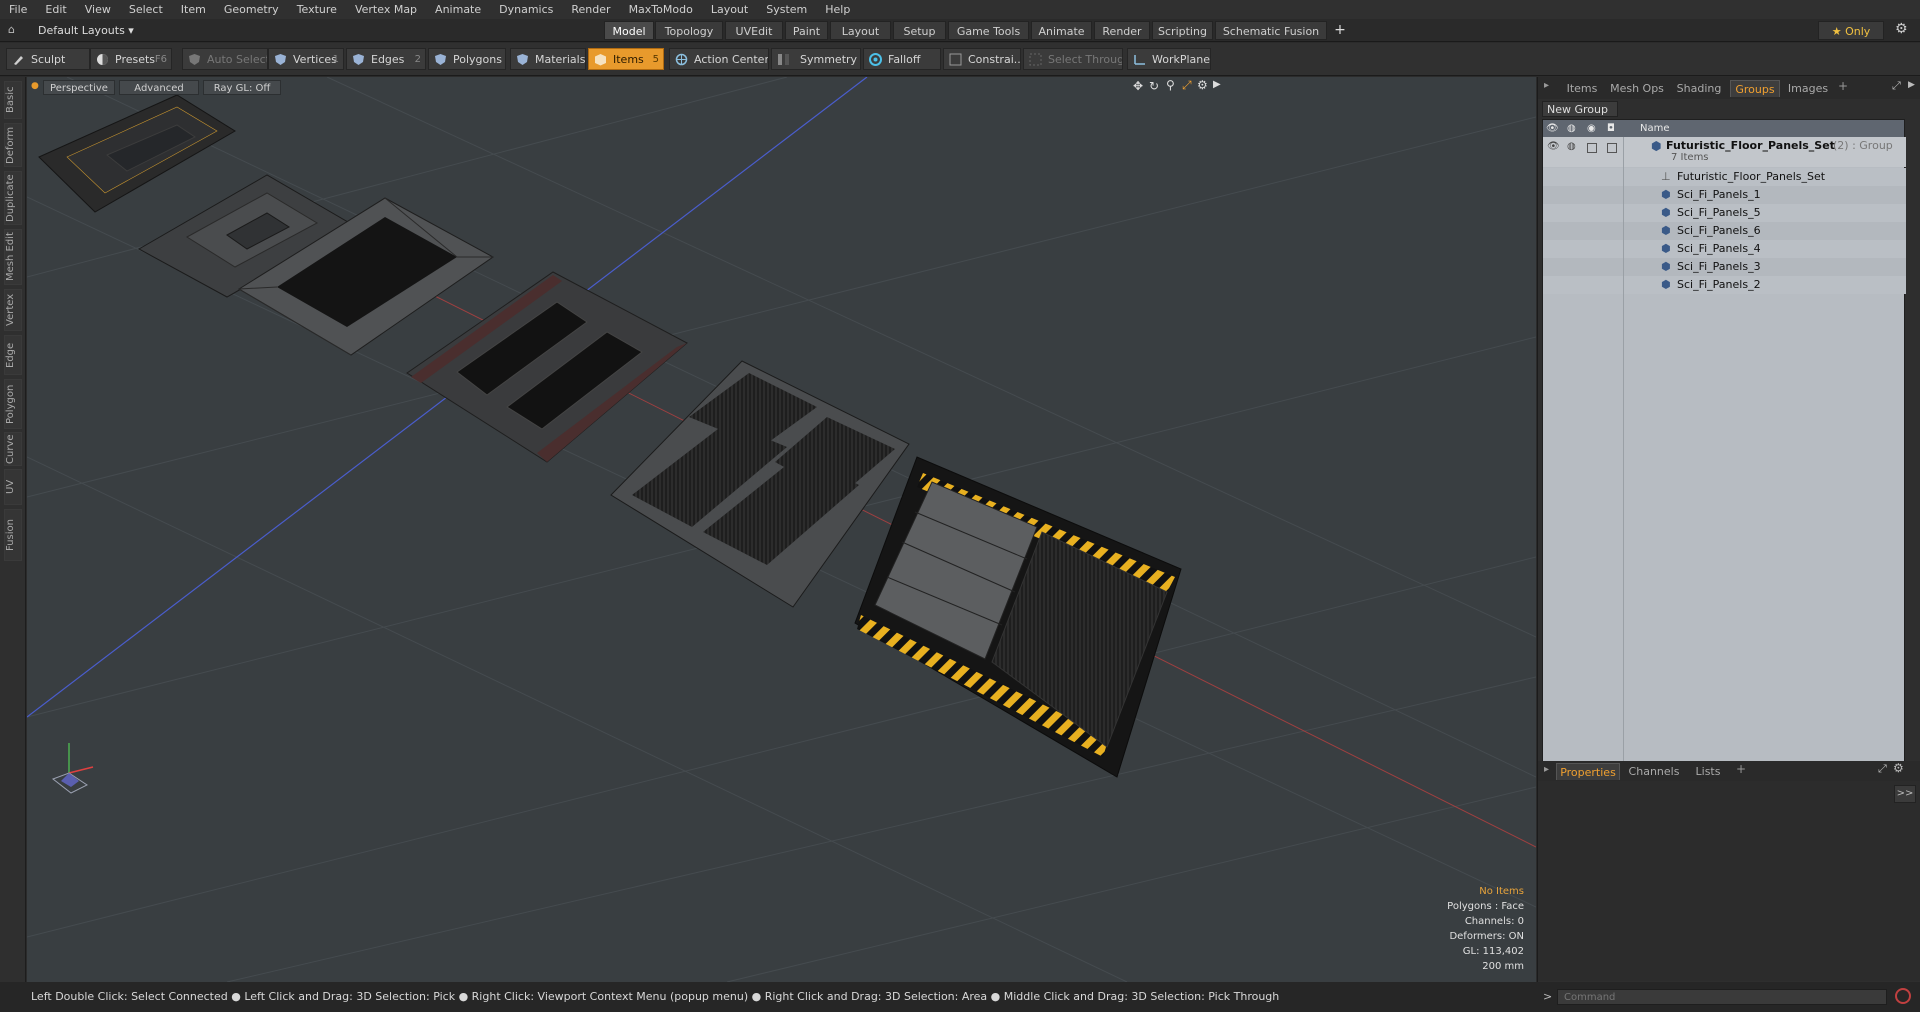 The height and width of the screenshot is (1012, 1920). What do you see at coordinates (1911, 85) in the screenshot?
I see `panel-arrow-icon: ▶` at bounding box center [1911, 85].